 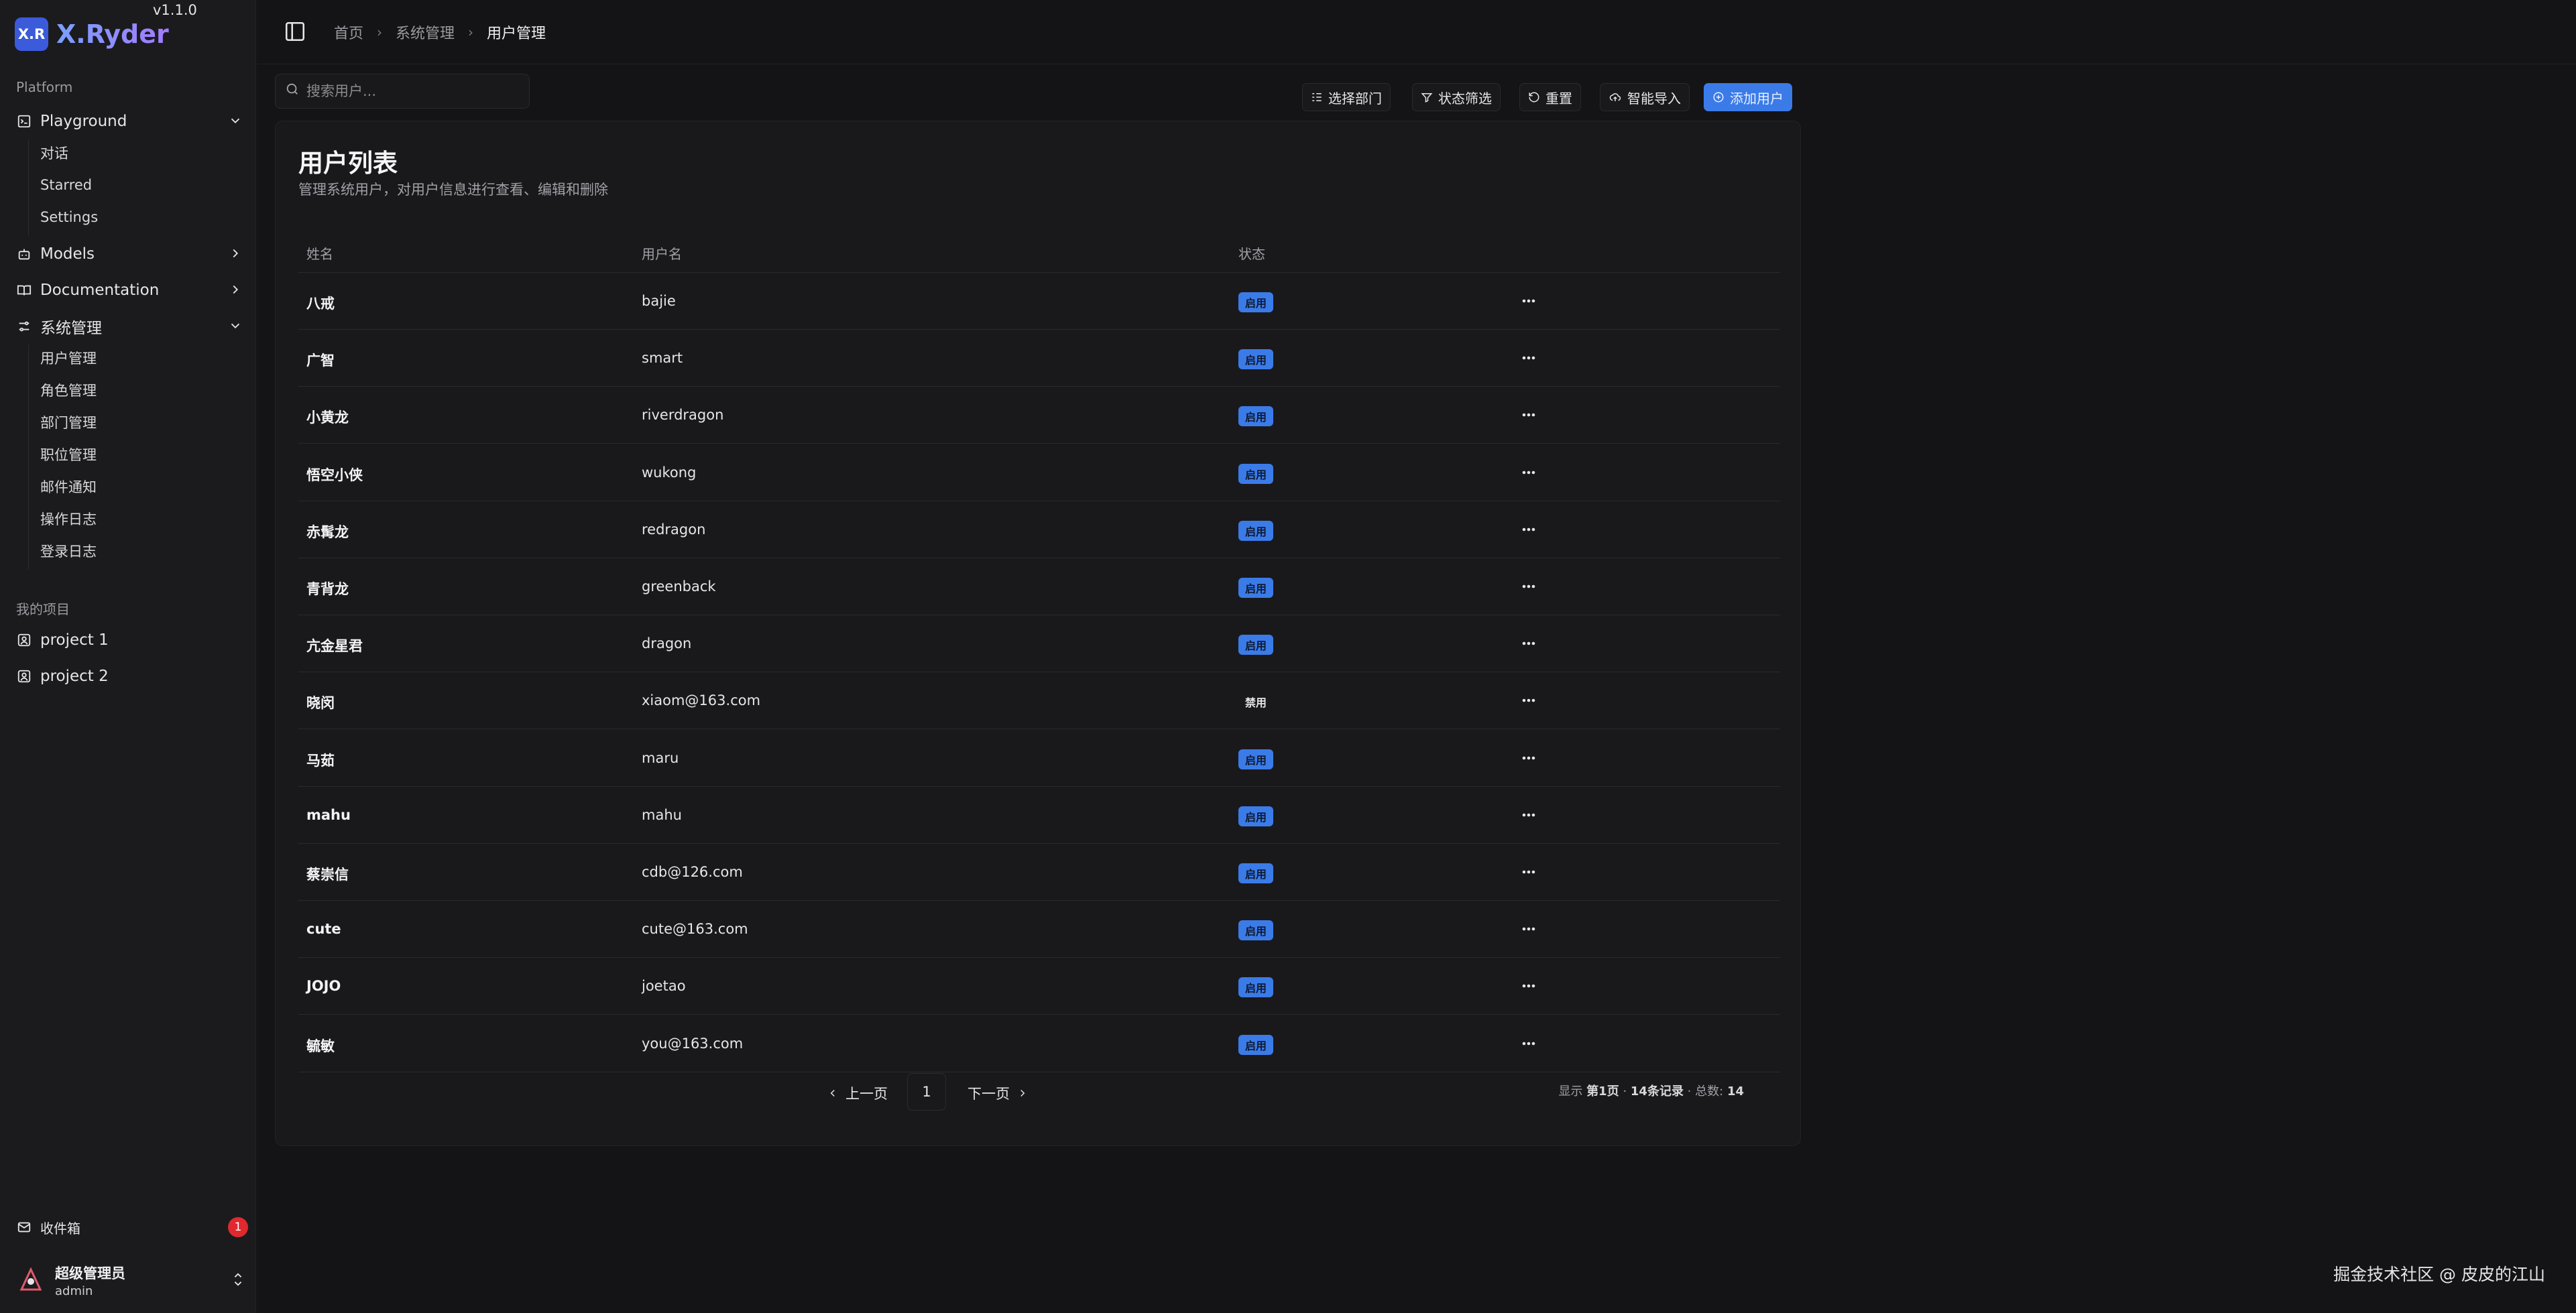 I want to click on table-row: mahu mahu 启用, so click(x=1039, y=815).